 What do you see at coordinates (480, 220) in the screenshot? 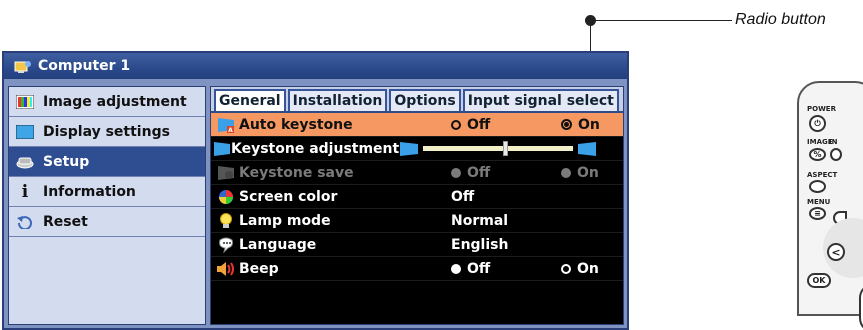
I see `lamp-mode-value: Normal` at bounding box center [480, 220].